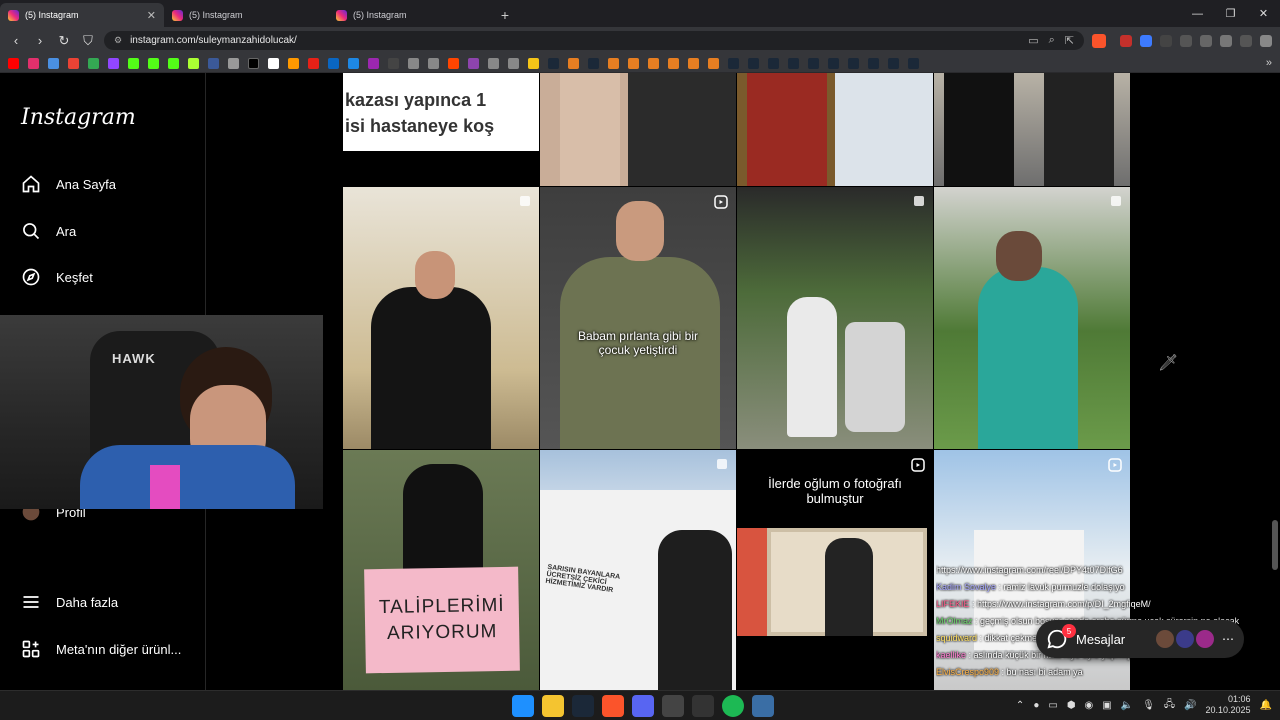 This screenshot has width=1280, height=720. Describe the element at coordinates (1266, 705) in the screenshot. I see `notifications-icon: 🔔` at that location.